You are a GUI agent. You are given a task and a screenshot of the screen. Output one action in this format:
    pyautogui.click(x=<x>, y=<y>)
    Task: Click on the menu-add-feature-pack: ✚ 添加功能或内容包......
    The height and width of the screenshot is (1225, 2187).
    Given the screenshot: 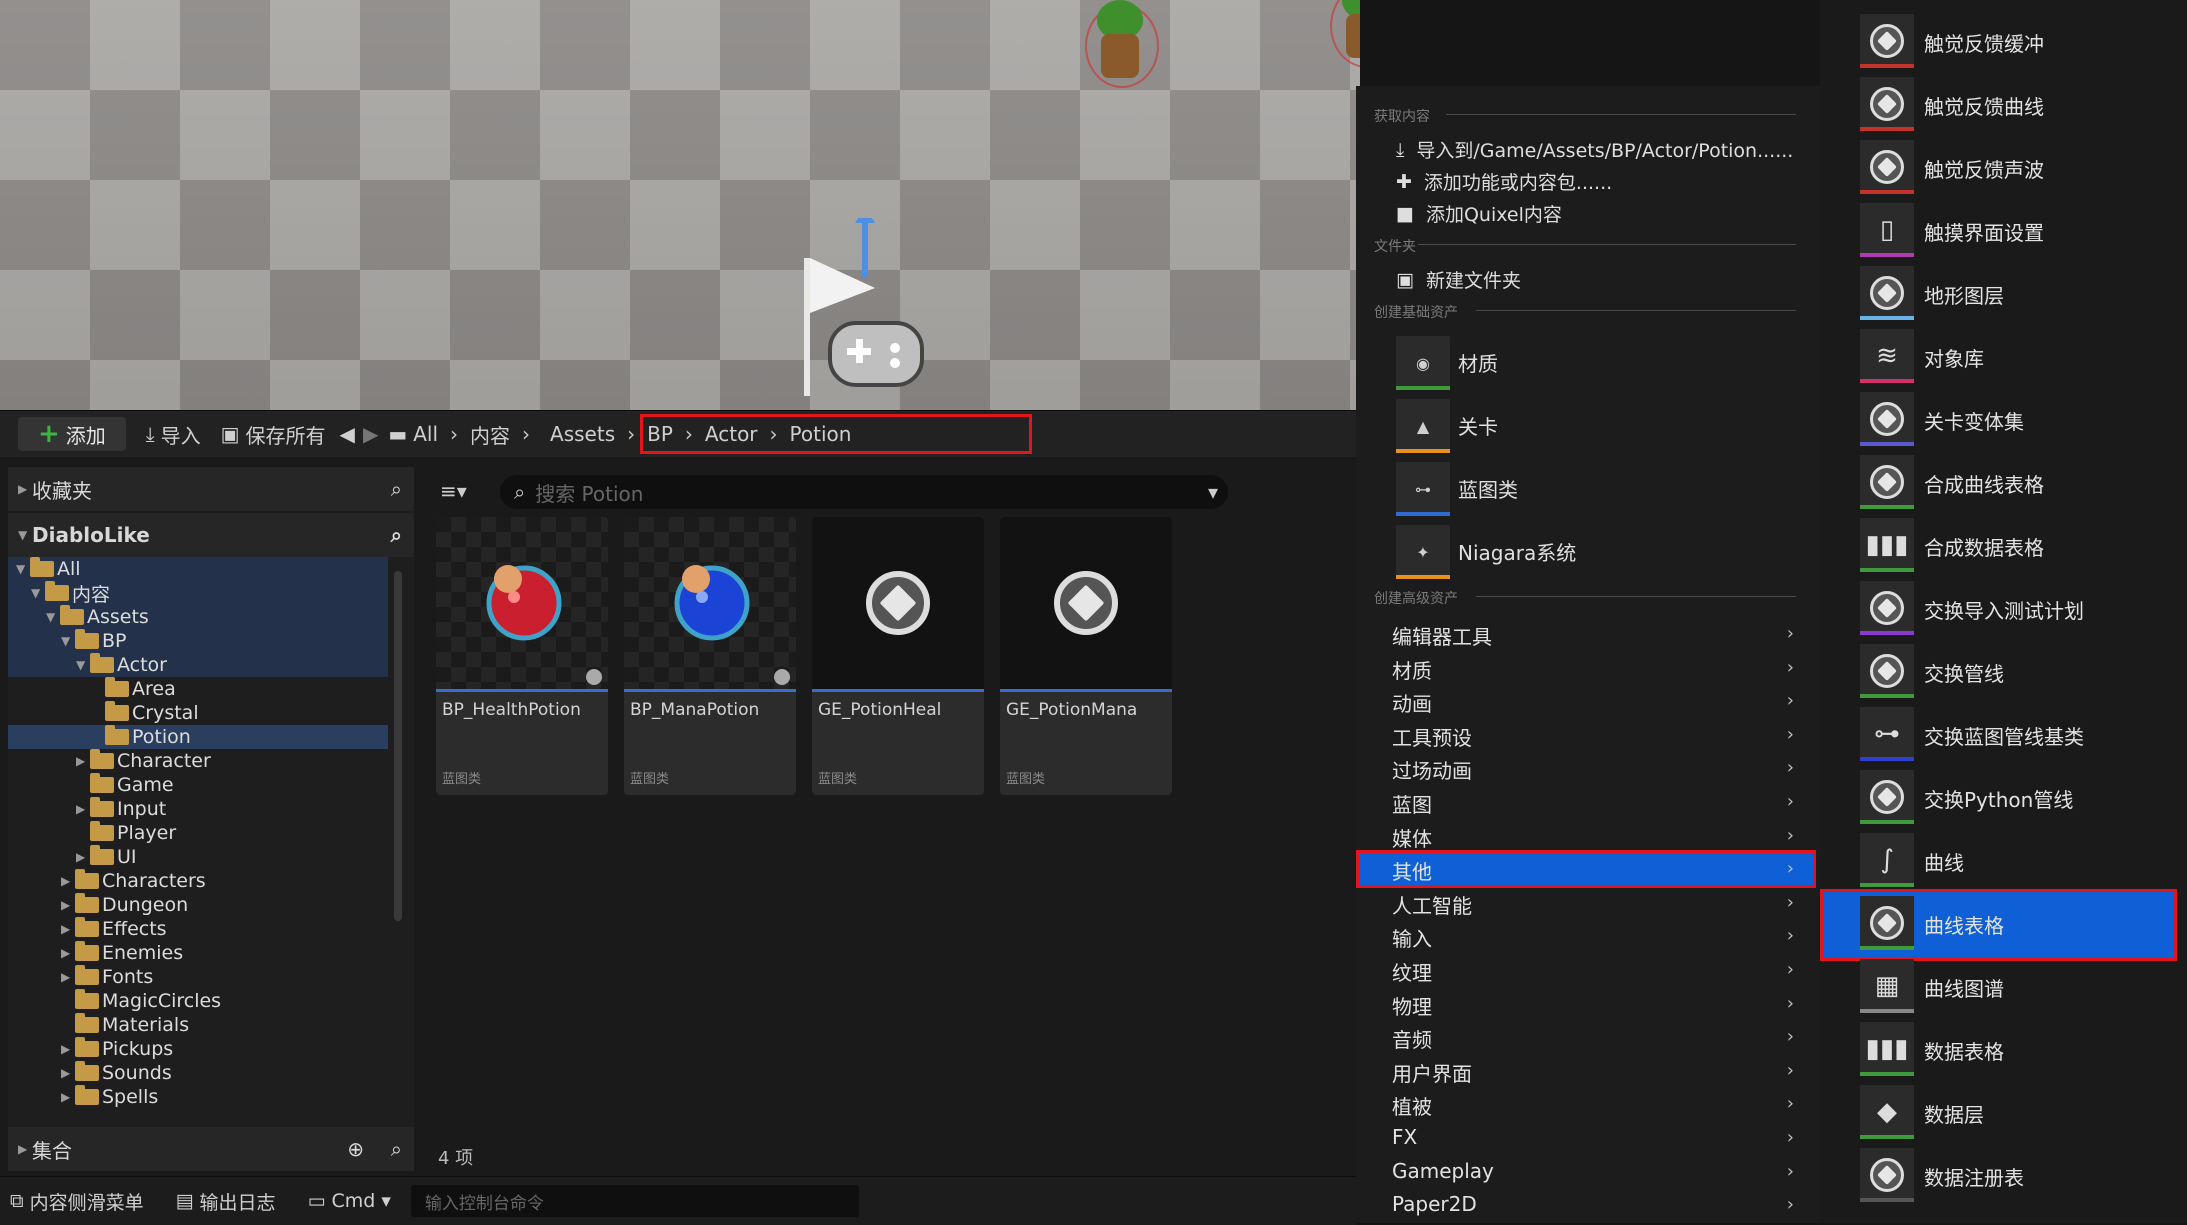 What is the action you would take?
    pyautogui.click(x=1504, y=181)
    